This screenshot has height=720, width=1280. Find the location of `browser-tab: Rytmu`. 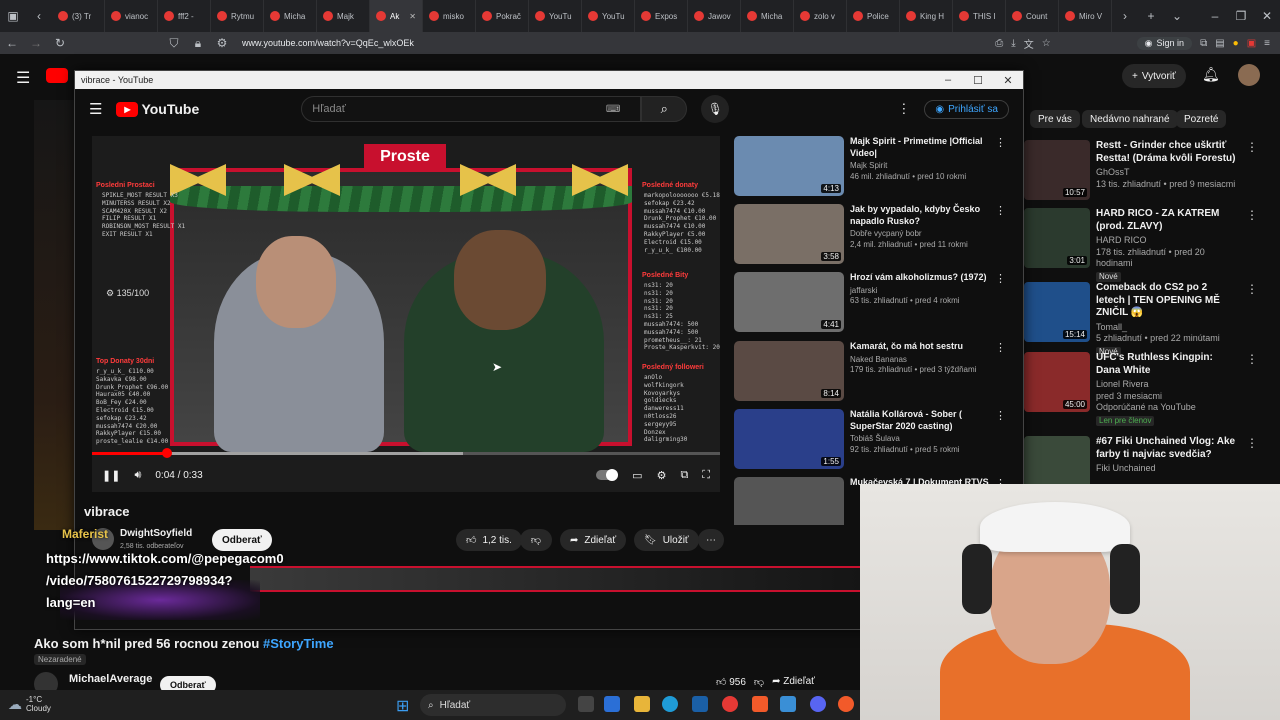

browser-tab: Rytmu is located at coordinates (237, 16).